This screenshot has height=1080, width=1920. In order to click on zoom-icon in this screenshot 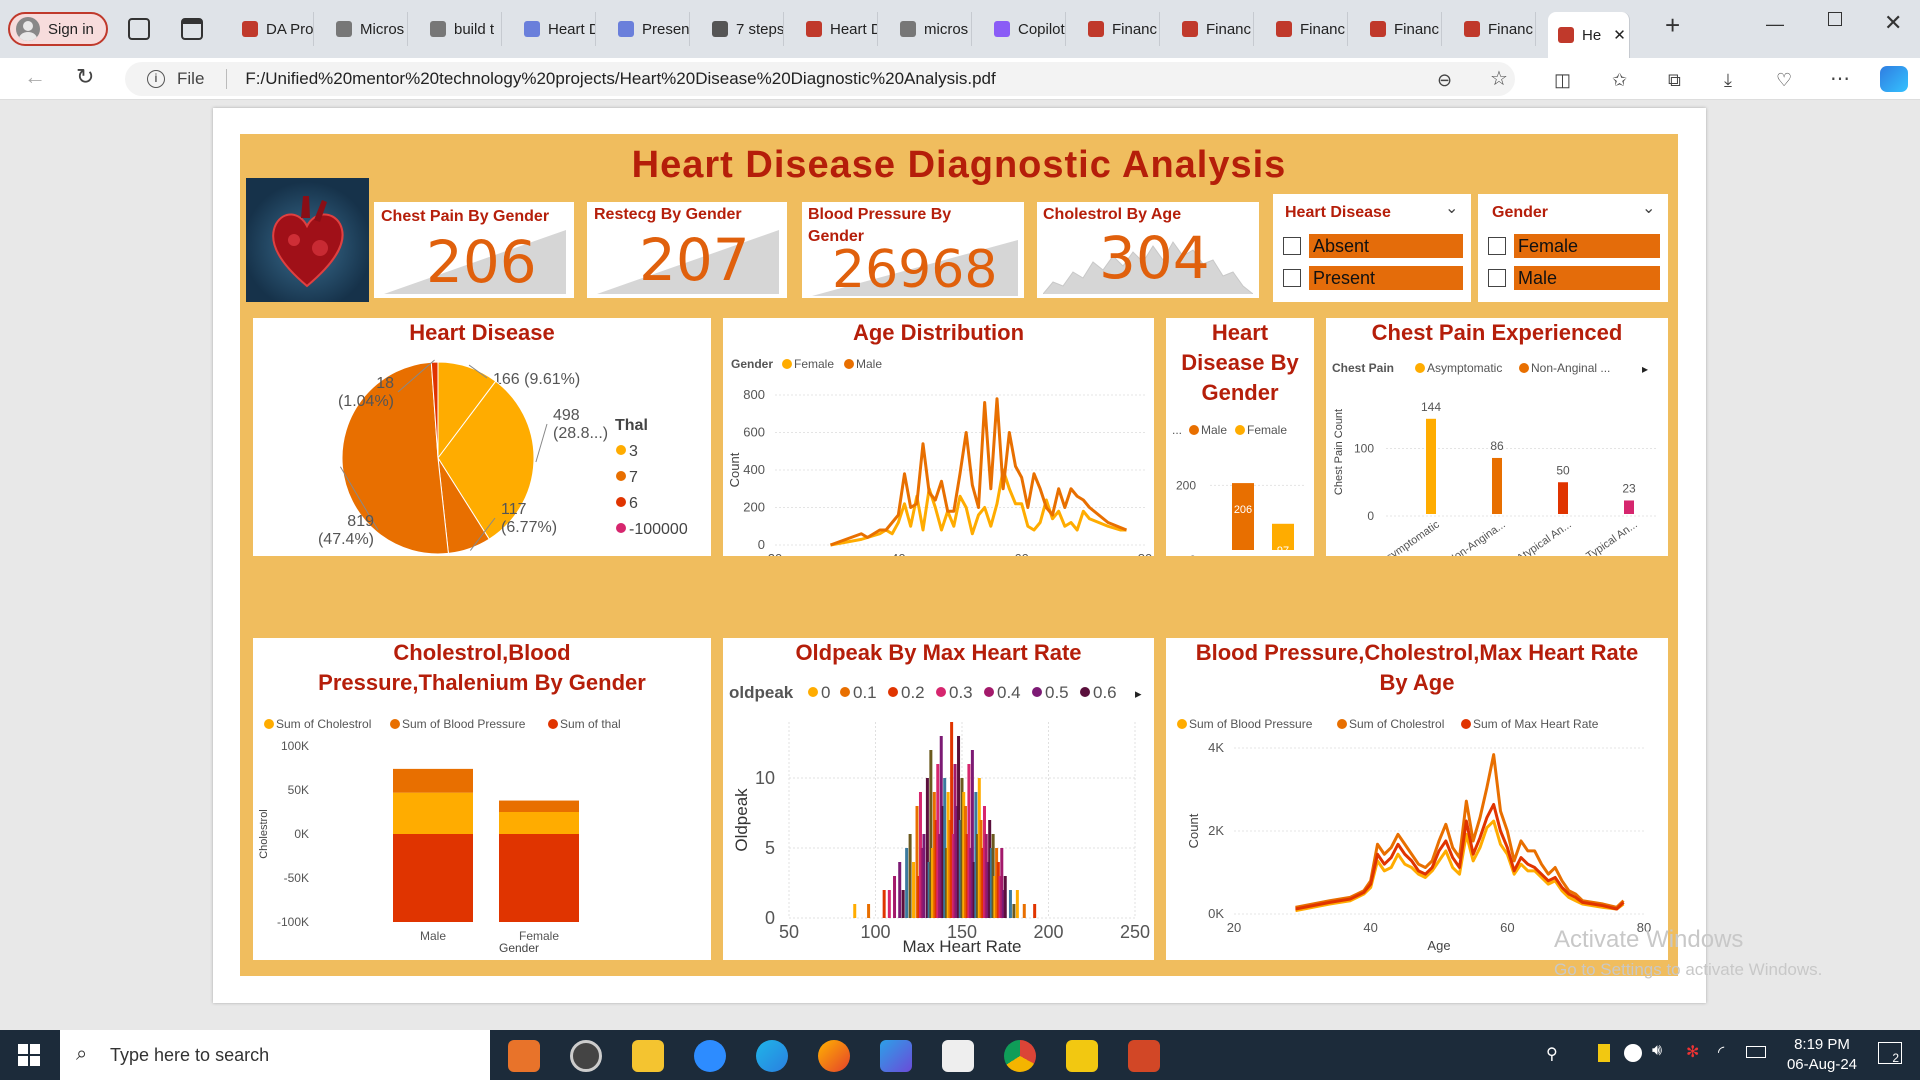, I will do `click(710, 1056)`.